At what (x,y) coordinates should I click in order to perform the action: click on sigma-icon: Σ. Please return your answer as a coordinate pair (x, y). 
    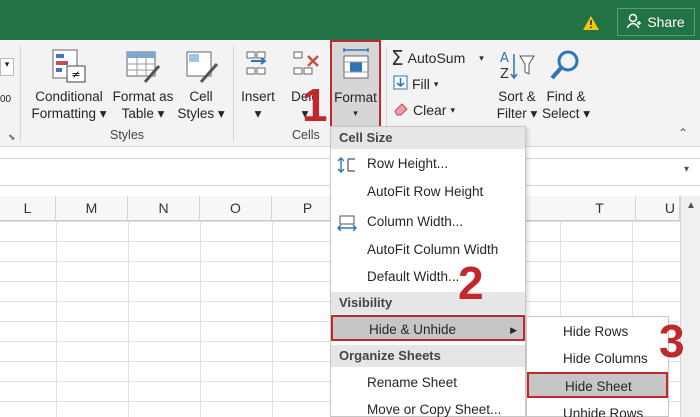
    Looking at the image, I should click on (397, 58).